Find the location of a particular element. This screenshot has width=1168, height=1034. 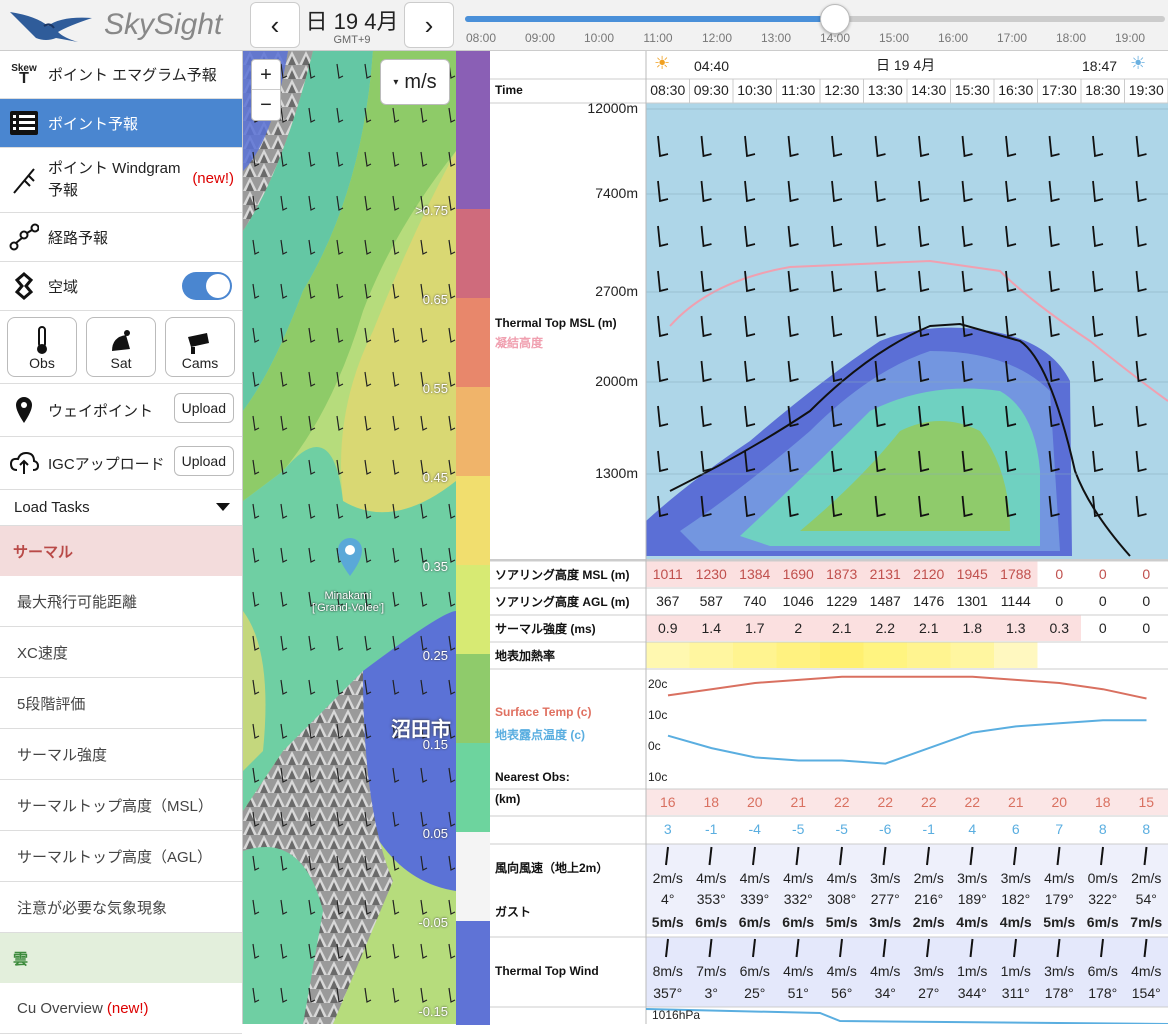

thermal-top-wind-speed: 4m/s is located at coordinates (1146, 971).